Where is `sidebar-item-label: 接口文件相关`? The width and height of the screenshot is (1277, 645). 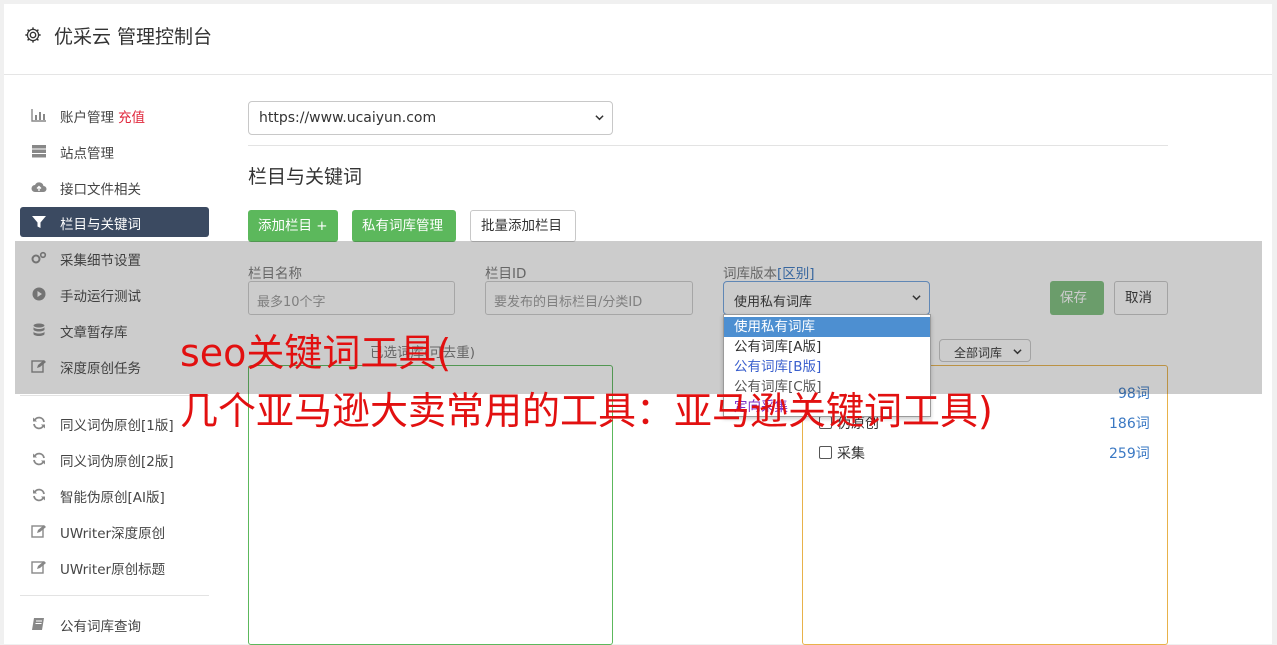
sidebar-item-label: 接口文件相关 is located at coordinates (100, 190).